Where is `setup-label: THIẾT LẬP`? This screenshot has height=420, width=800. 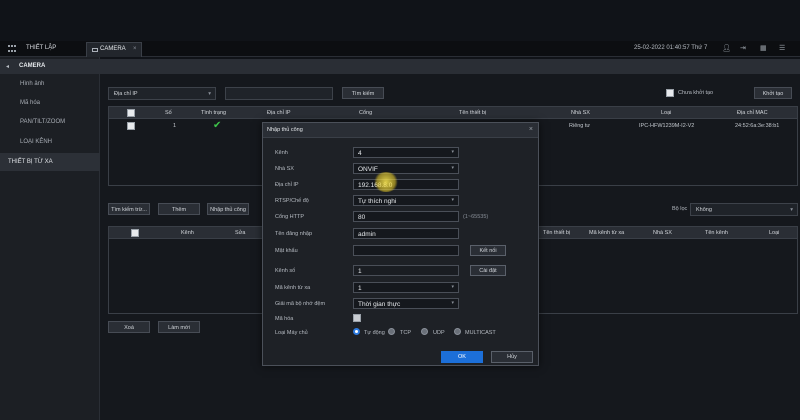 setup-label: THIẾT LẬP is located at coordinates (41, 48).